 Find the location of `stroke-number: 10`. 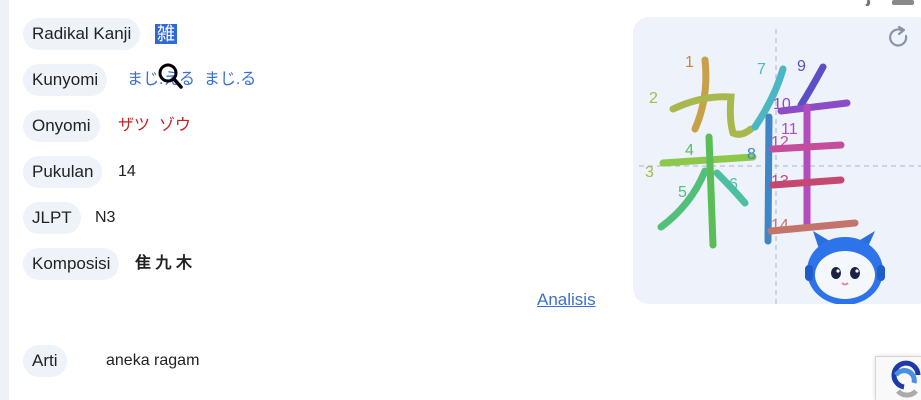

stroke-number: 10 is located at coordinates (782, 104).